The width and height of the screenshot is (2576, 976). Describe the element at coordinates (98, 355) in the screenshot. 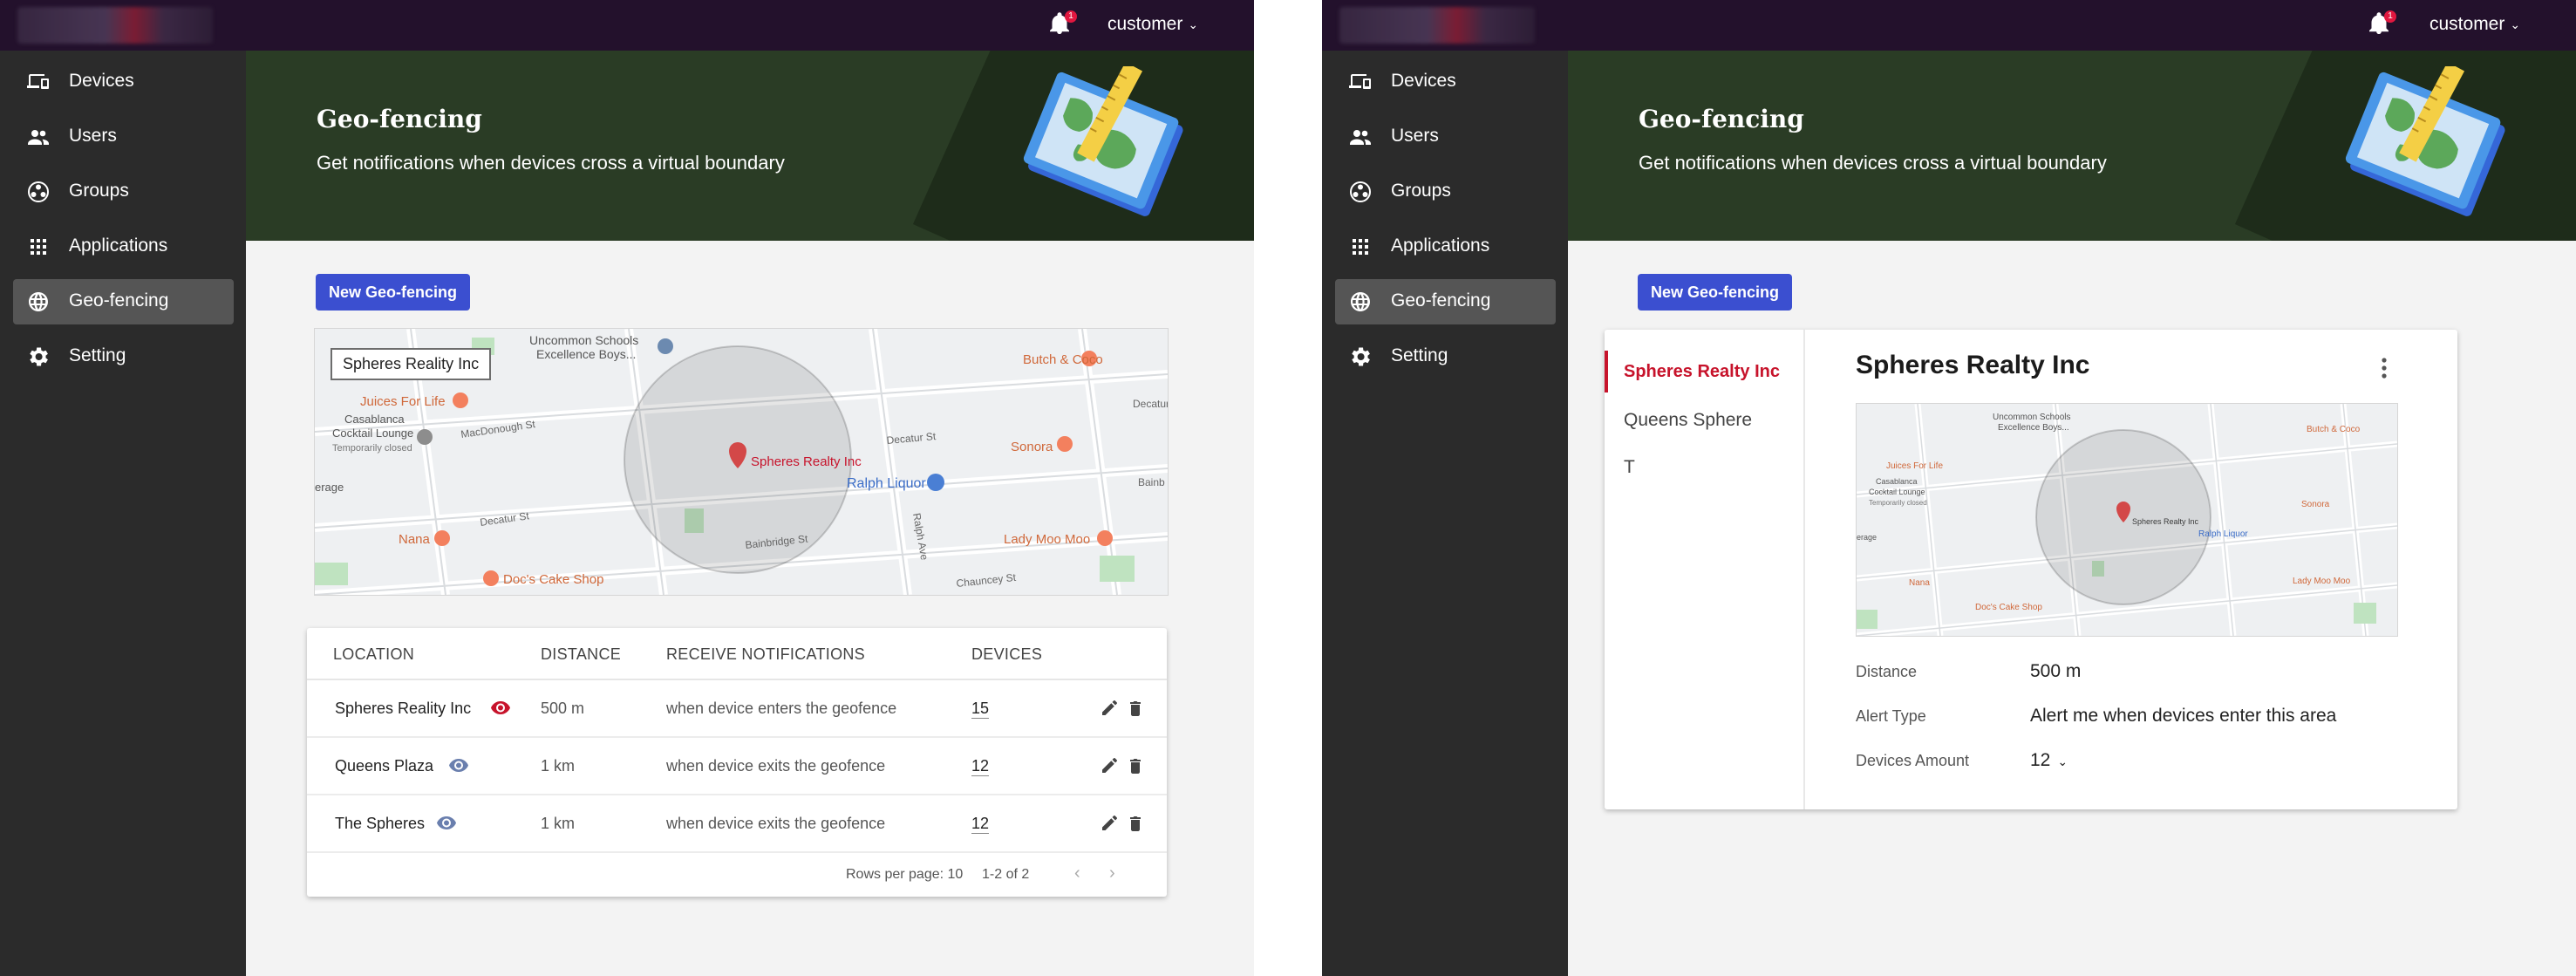

I see `sidebar-item-label: Setting` at that location.